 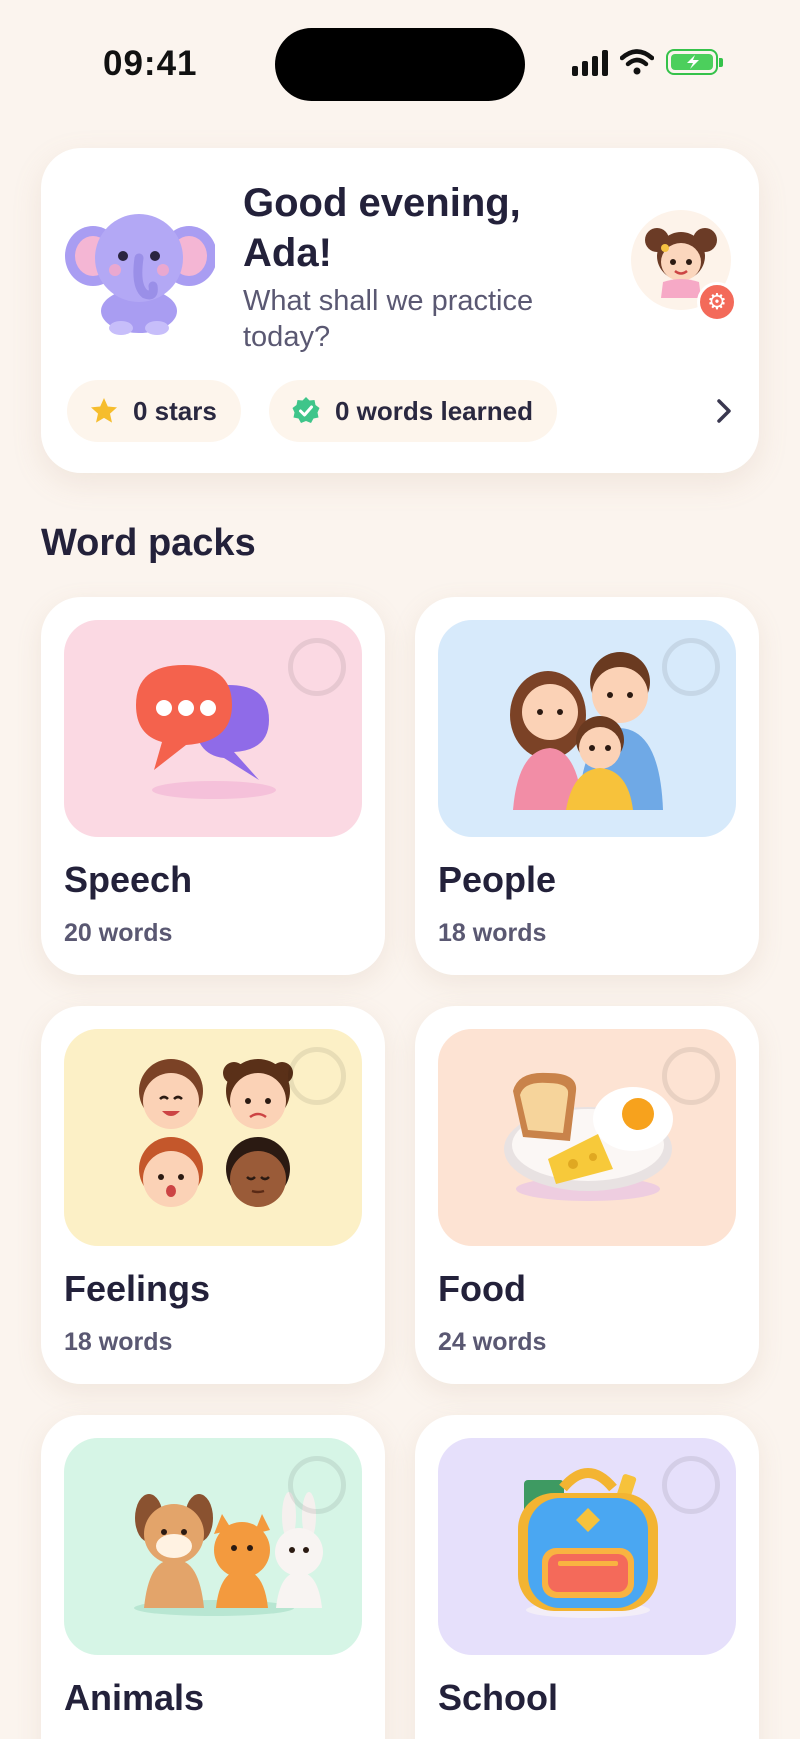 What do you see at coordinates (128, 879) in the screenshot?
I see `pack-name: Speech` at bounding box center [128, 879].